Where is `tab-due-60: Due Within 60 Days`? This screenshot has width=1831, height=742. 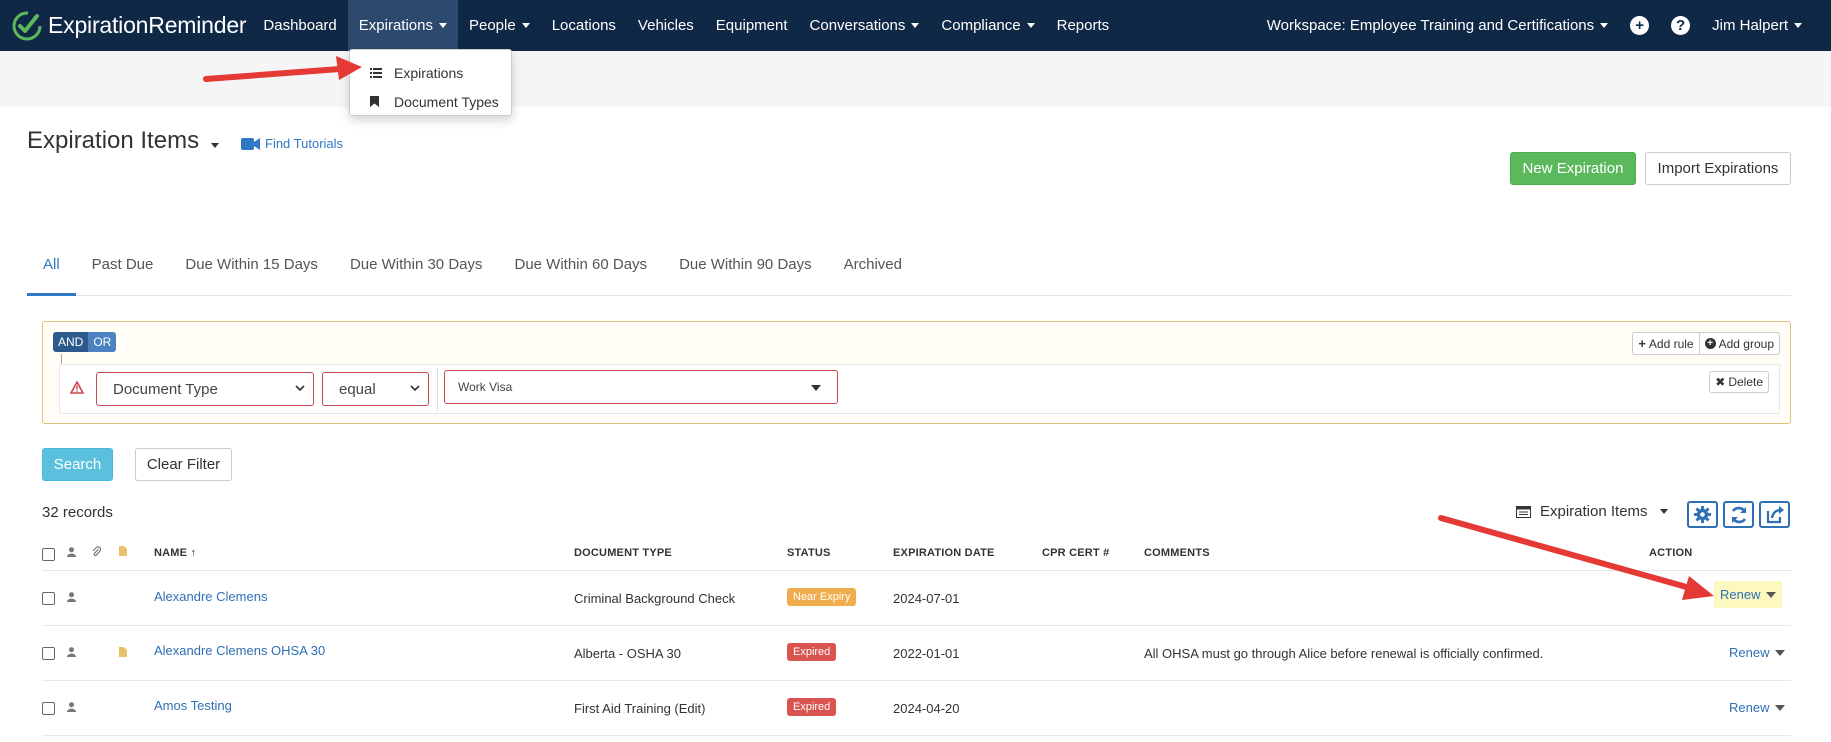 tab-due-60: Due Within 60 Days is located at coordinates (581, 272).